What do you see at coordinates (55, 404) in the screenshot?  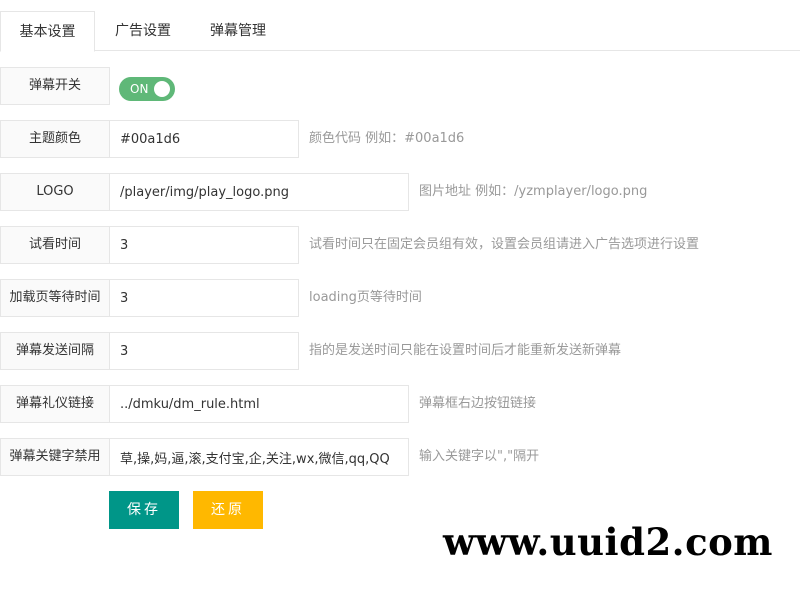 I see `etiquette-link-label: 弹幕礼仪链接` at bounding box center [55, 404].